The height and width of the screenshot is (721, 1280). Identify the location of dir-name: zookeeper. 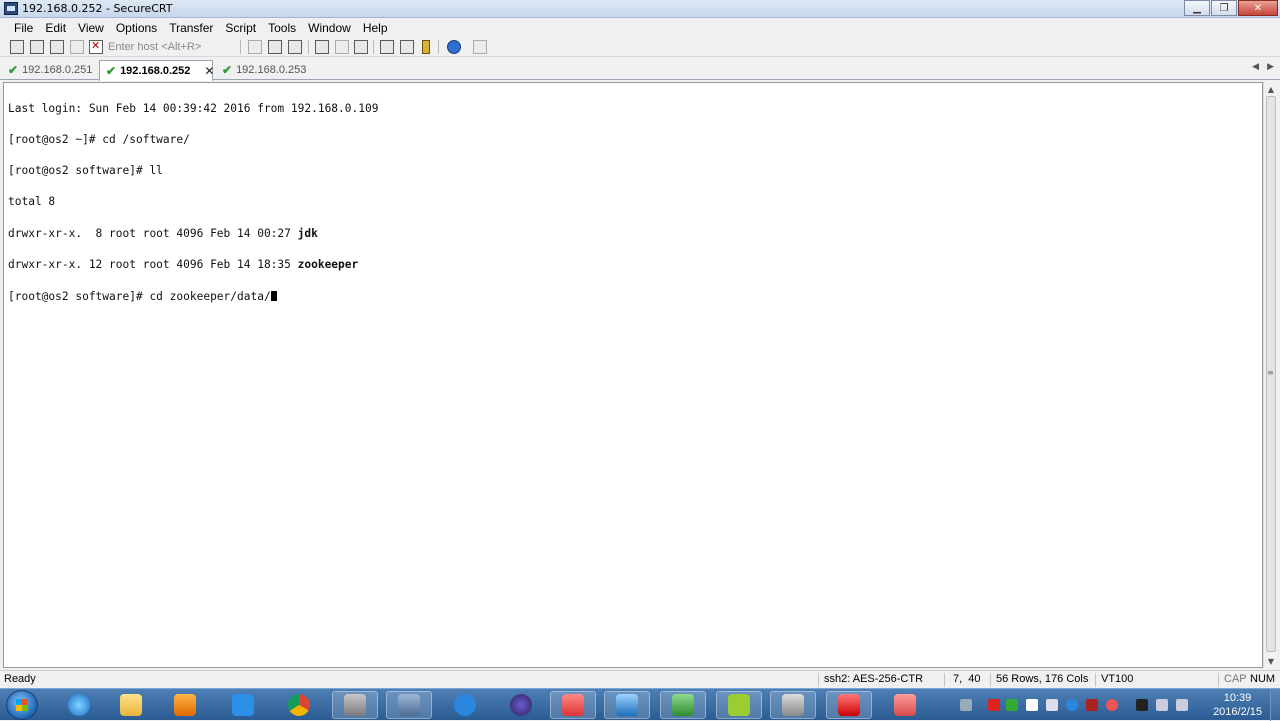
(328, 264).